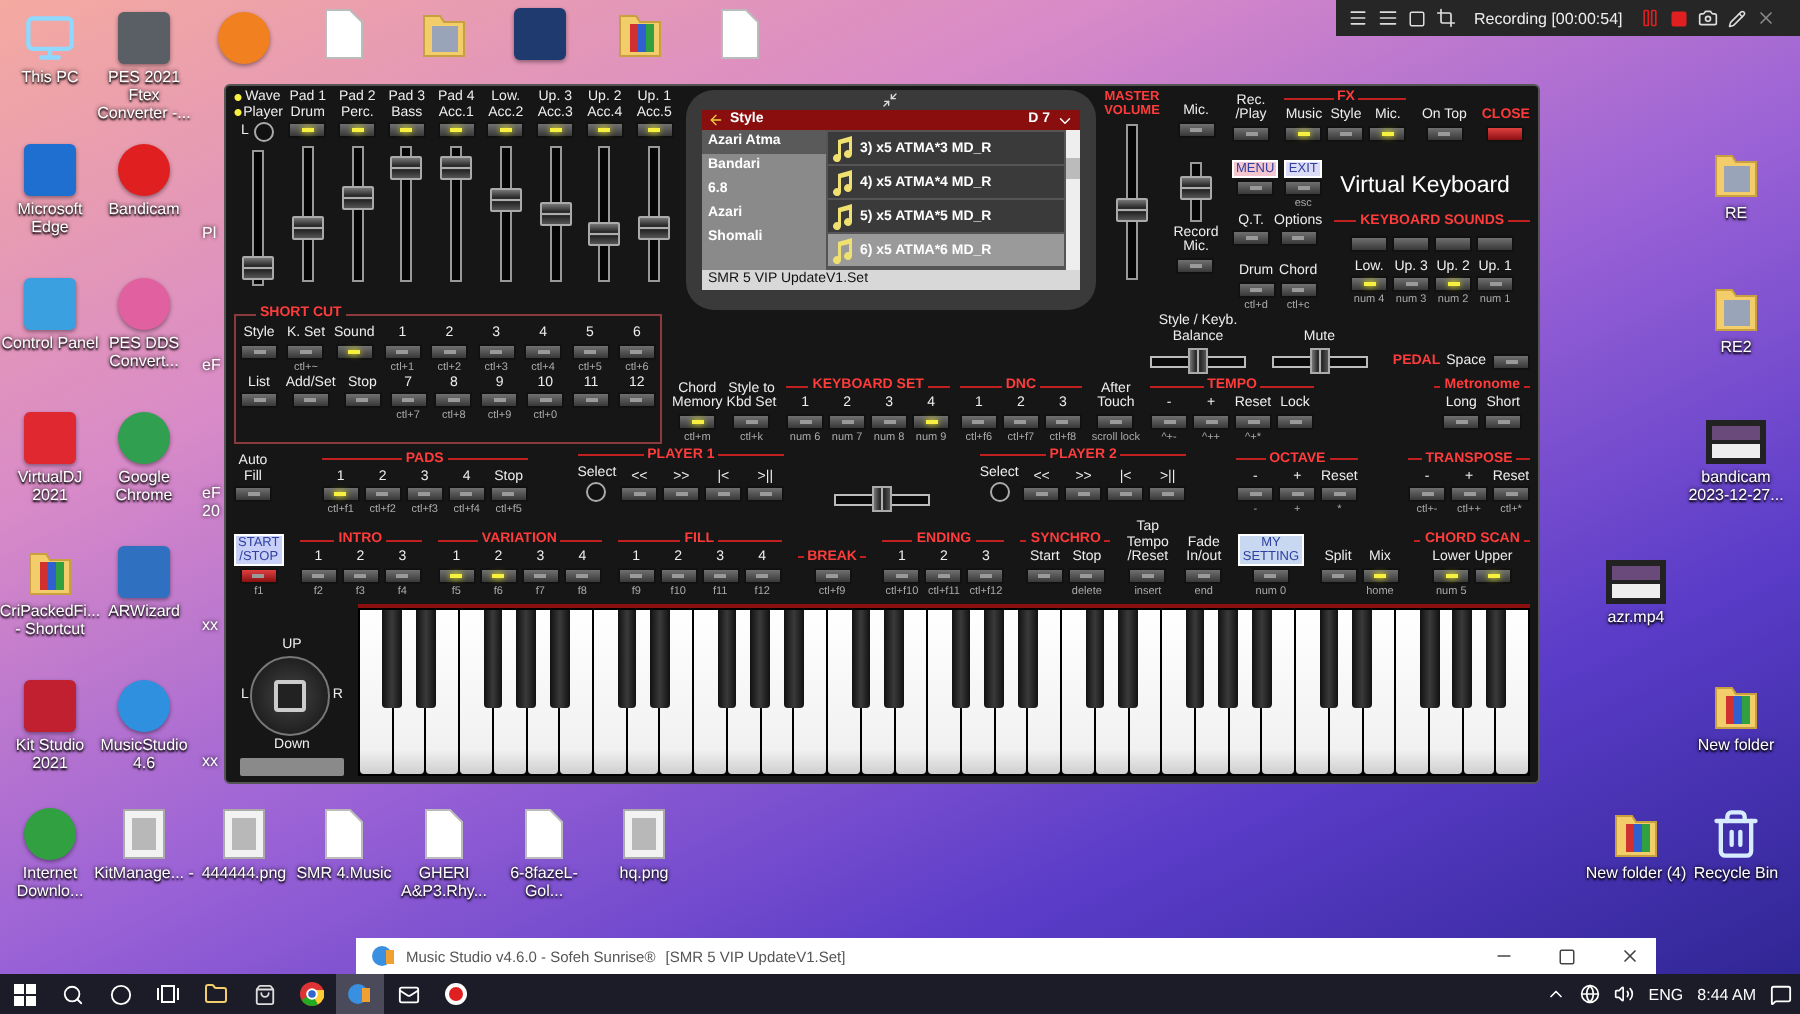 The width and height of the screenshot is (1800, 1014). Describe the element at coordinates (258, 575) in the screenshot. I see `start-stop-button` at that location.